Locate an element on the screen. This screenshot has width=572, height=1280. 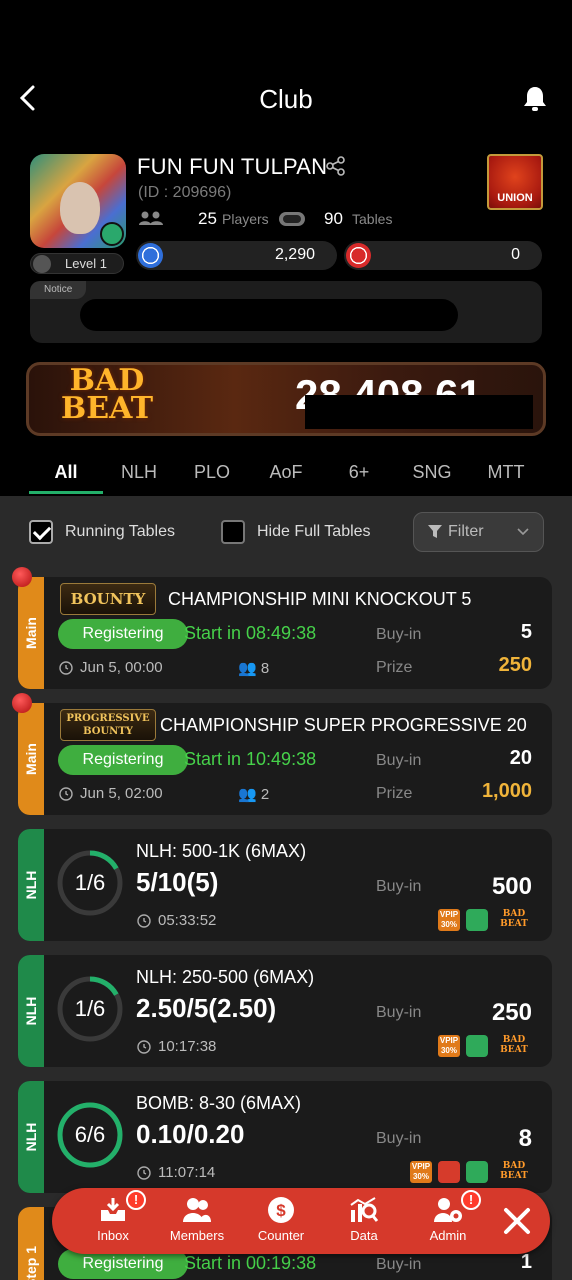
avatar-face is located at coordinates (80, 208).